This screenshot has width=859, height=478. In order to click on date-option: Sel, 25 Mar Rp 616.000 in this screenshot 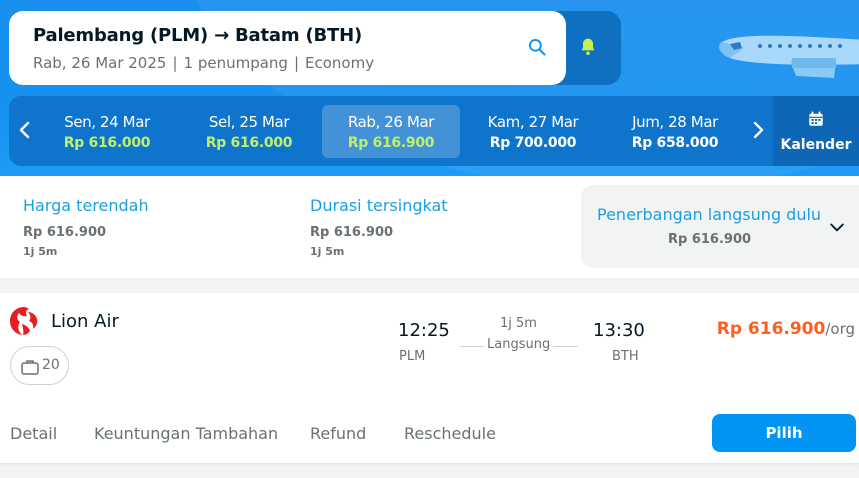, I will do `click(249, 131)`.